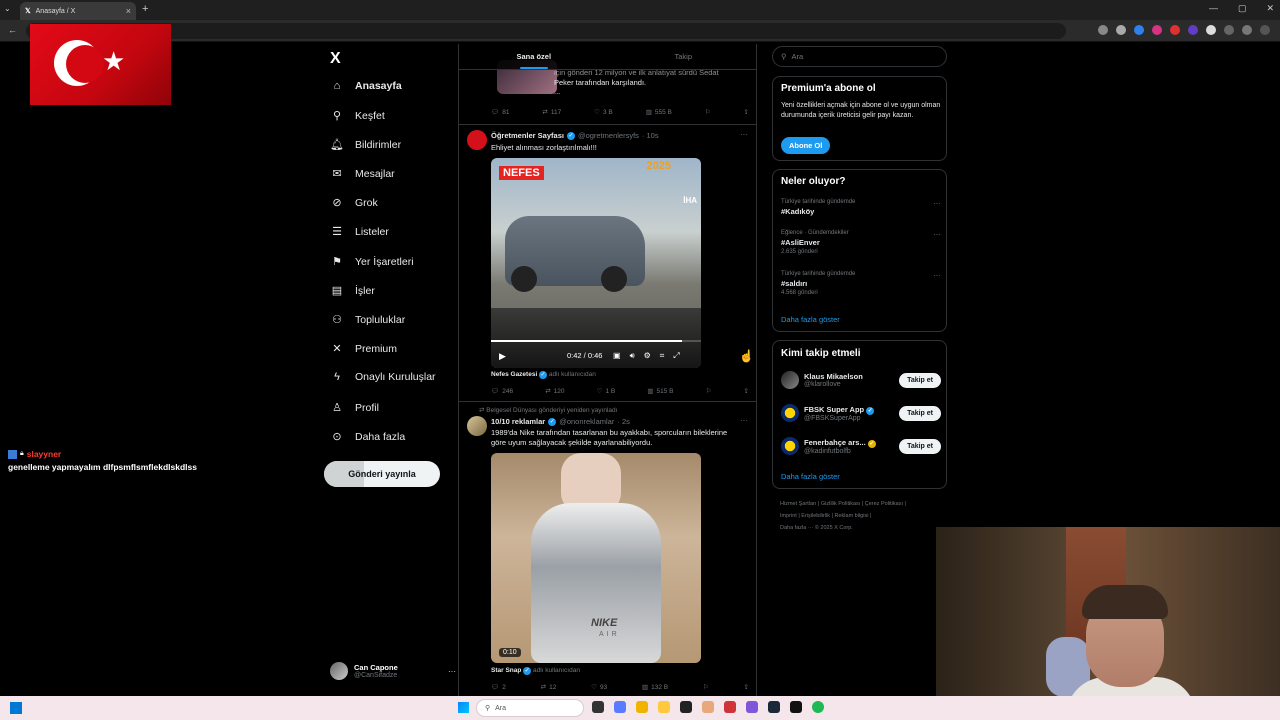  What do you see at coordinates (664, 707) in the screenshot?
I see `folder-icon` at bounding box center [664, 707].